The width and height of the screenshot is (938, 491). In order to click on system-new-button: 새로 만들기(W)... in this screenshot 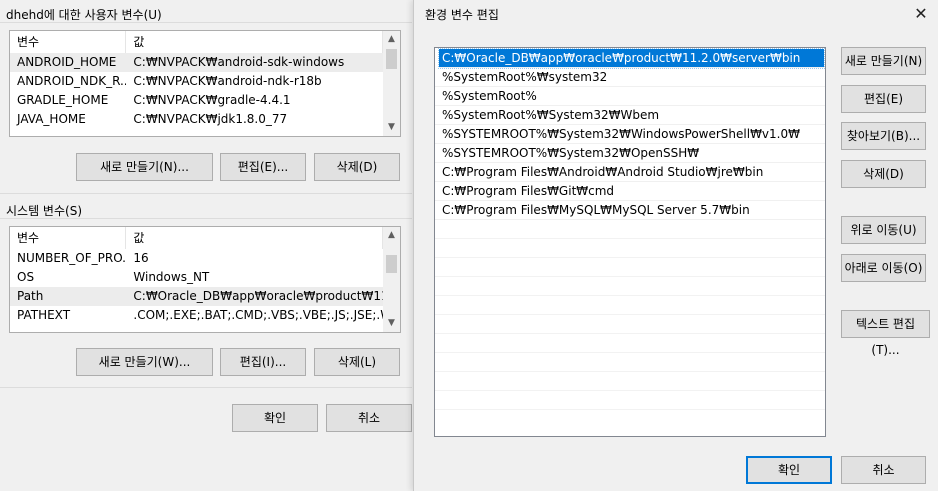, I will do `click(144, 362)`.